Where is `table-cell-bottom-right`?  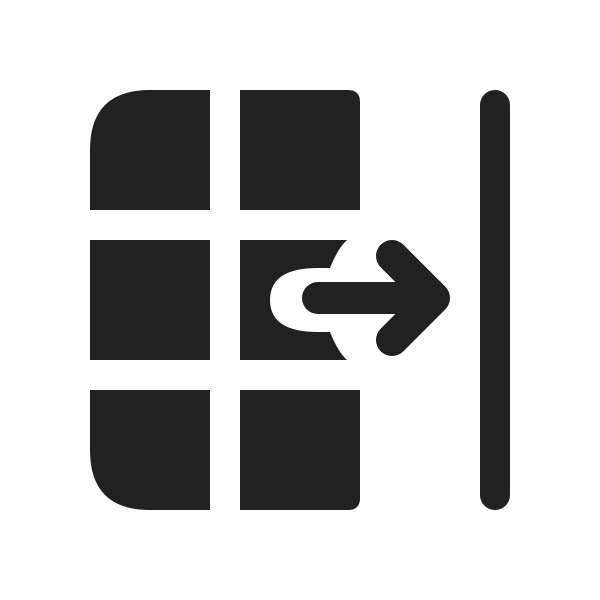 table-cell-bottom-right is located at coordinates (300, 450).